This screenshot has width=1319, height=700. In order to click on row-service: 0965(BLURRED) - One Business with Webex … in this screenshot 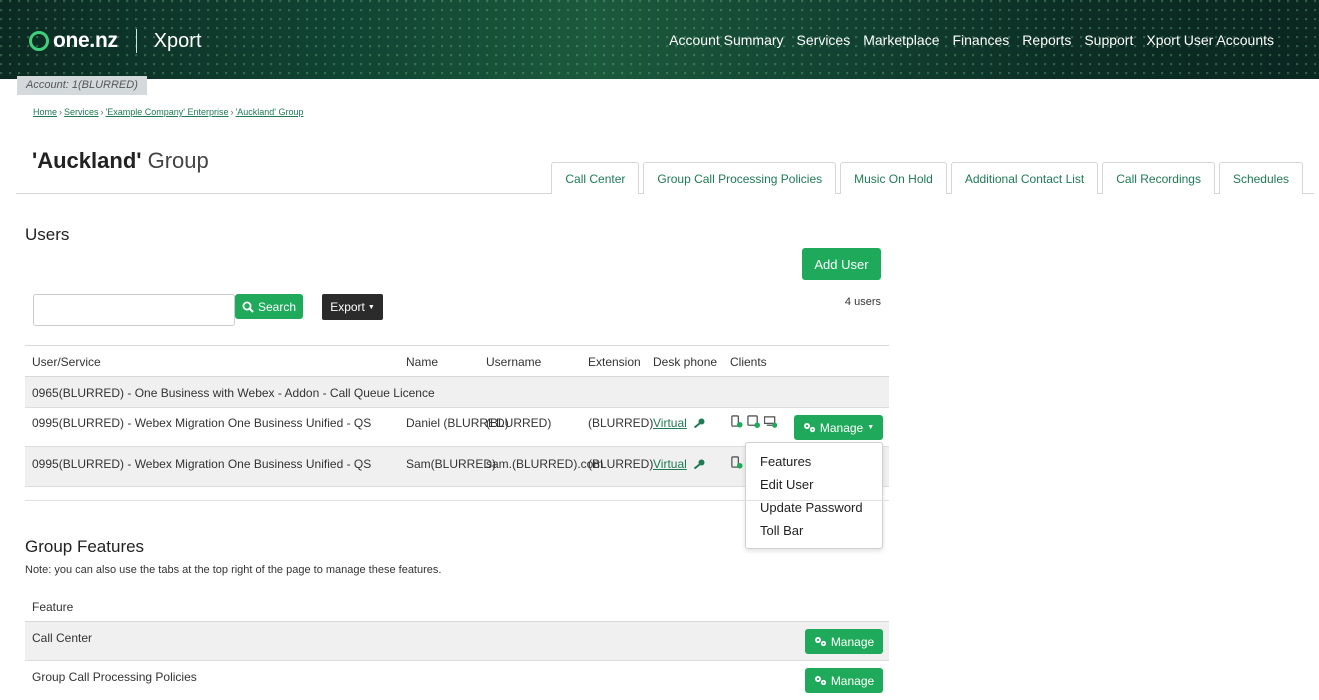, I will do `click(233, 393)`.